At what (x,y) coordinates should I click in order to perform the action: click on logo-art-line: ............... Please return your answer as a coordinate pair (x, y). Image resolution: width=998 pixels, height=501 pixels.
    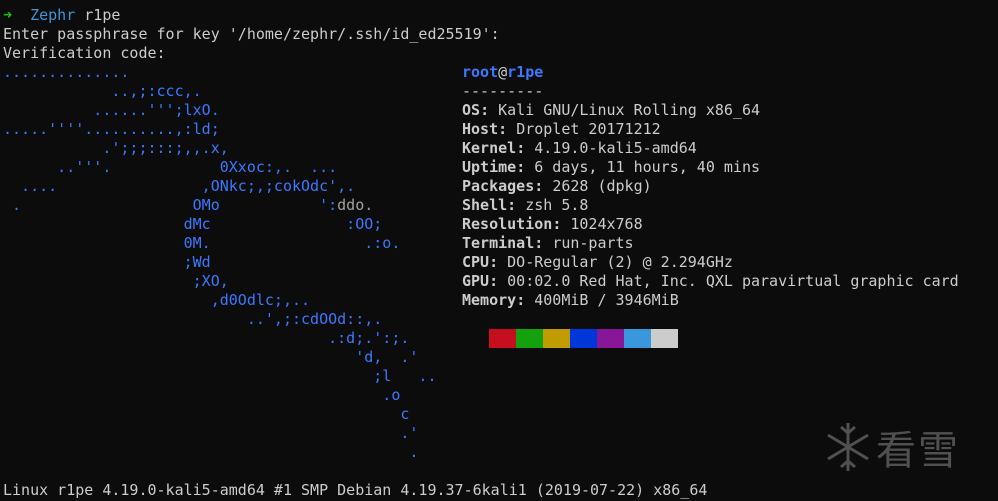
    Looking at the image, I should click on (66, 72).